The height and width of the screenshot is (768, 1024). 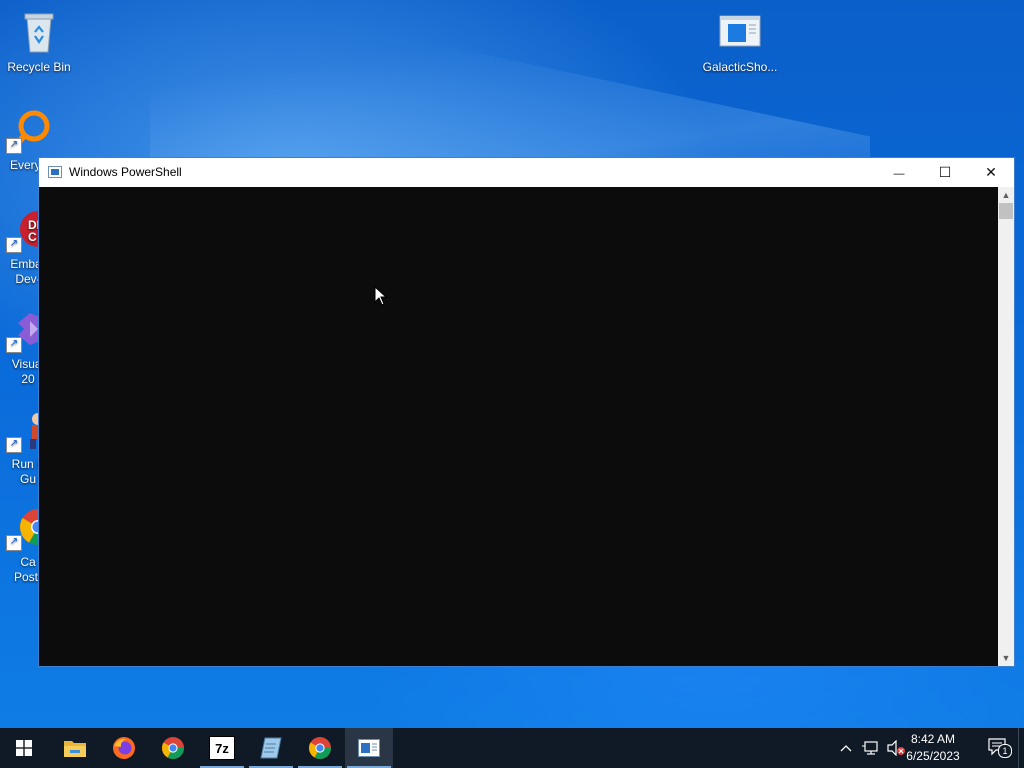 What do you see at coordinates (933, 748) in the screenshot?
I see `taskbar-clock: 8:42 AM 6/25/2023` at bounding box center [933, 748].